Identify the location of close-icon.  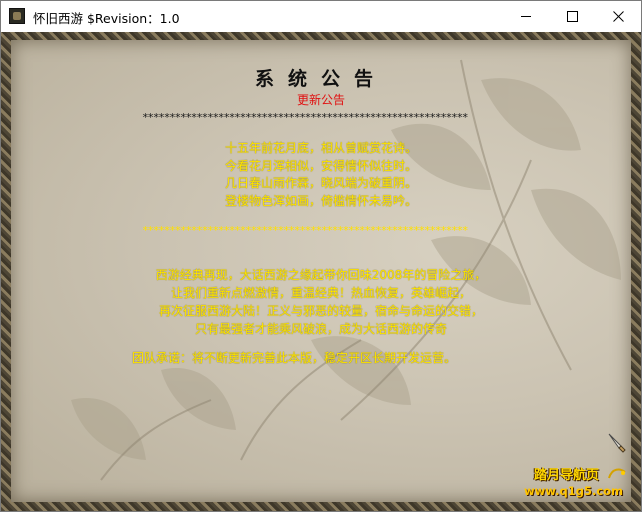
(618, 16).